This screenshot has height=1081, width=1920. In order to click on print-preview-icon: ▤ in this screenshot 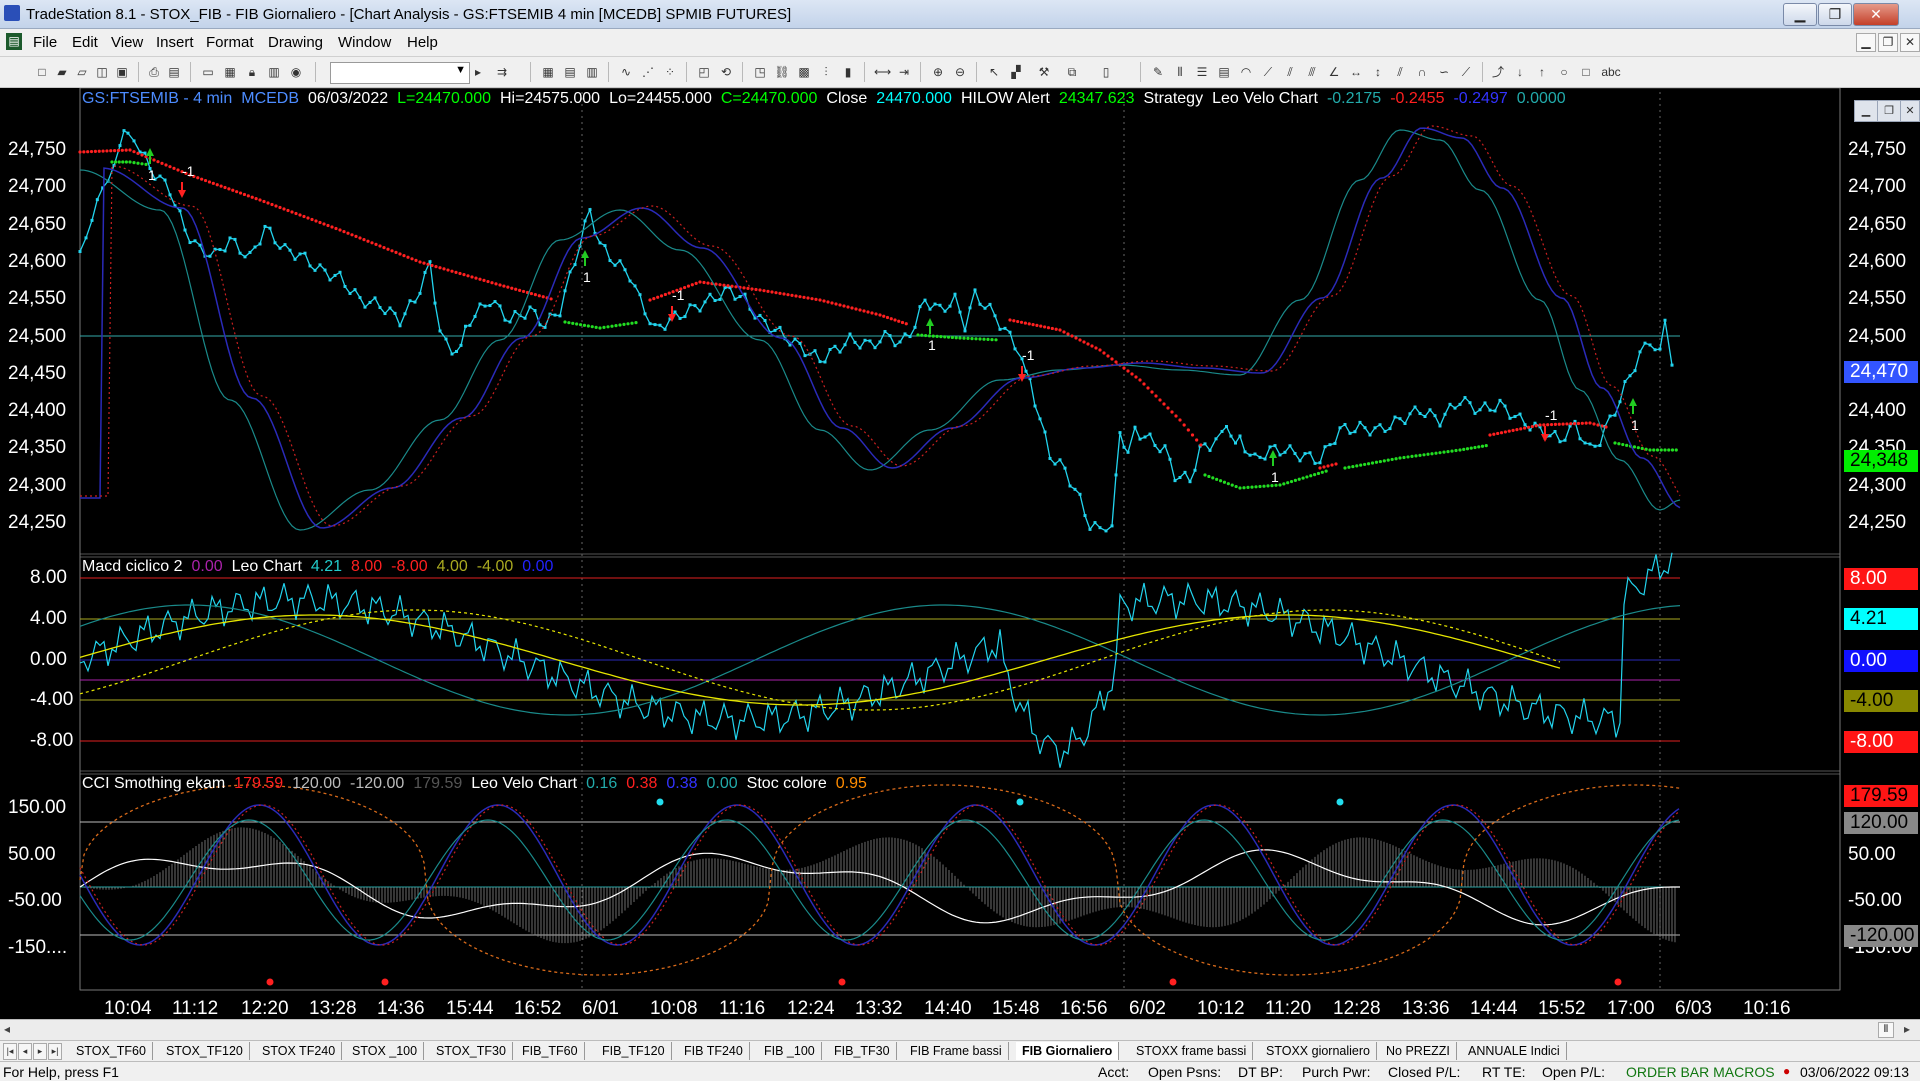, I will do `click(174, 72)`.